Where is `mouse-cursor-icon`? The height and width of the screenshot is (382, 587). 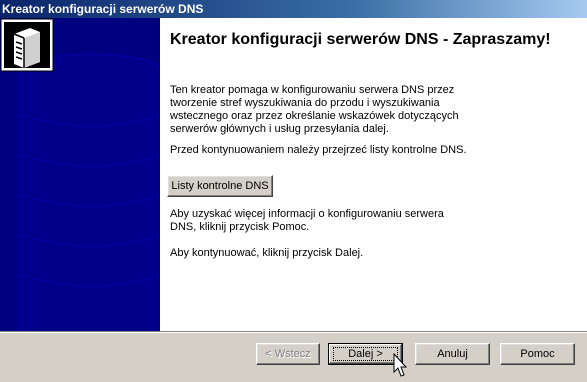
mouse-cursor-icon is located at coordinates (400, 365).